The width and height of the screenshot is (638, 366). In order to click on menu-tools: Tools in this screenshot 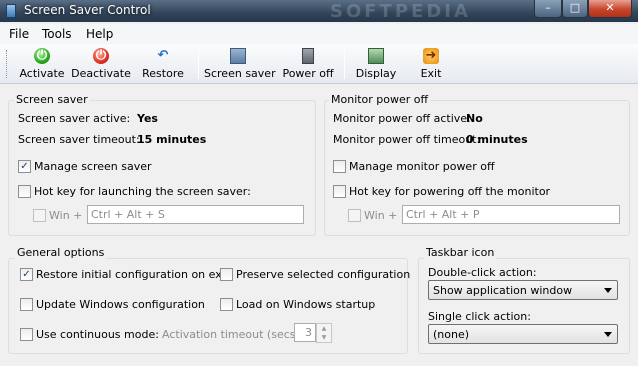, I will do `click(57, 34)`.